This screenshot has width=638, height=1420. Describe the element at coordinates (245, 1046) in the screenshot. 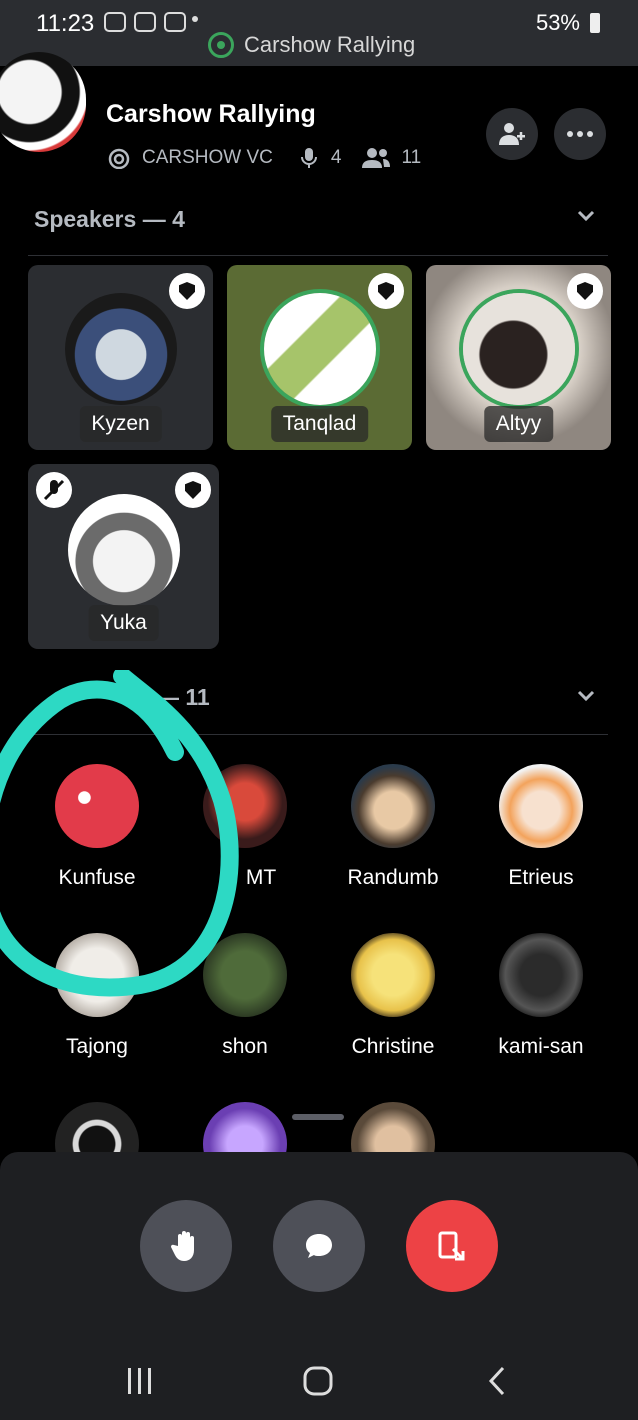

I see `audience-name: shon` at that location.